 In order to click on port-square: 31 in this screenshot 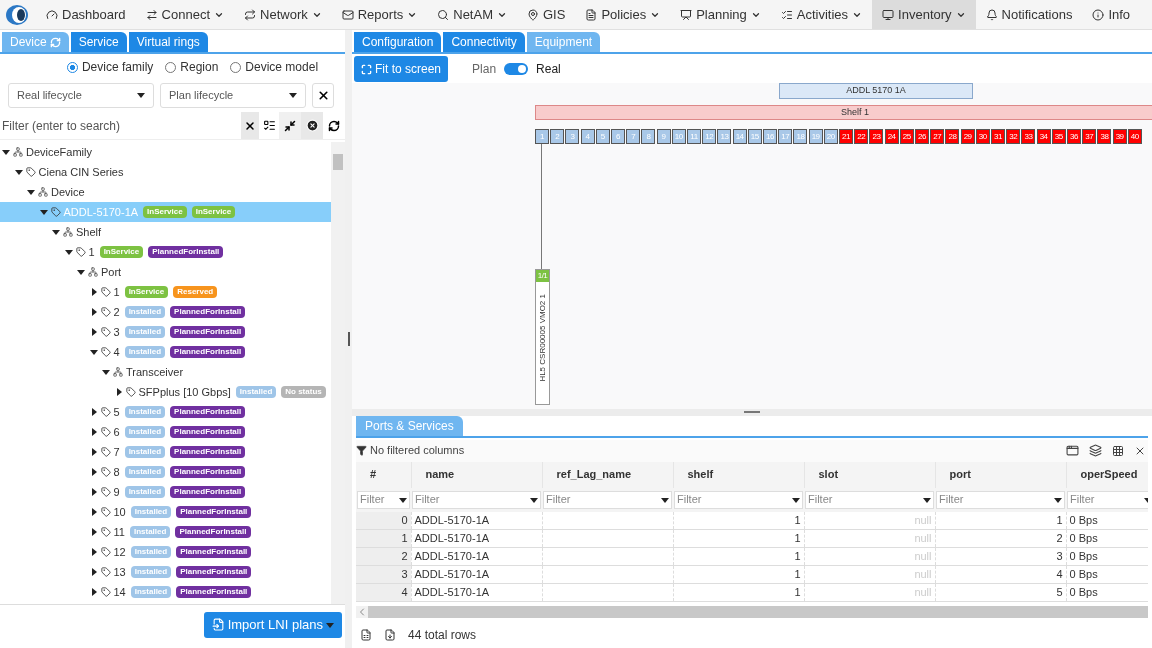, I will do `click(998, 136)`.